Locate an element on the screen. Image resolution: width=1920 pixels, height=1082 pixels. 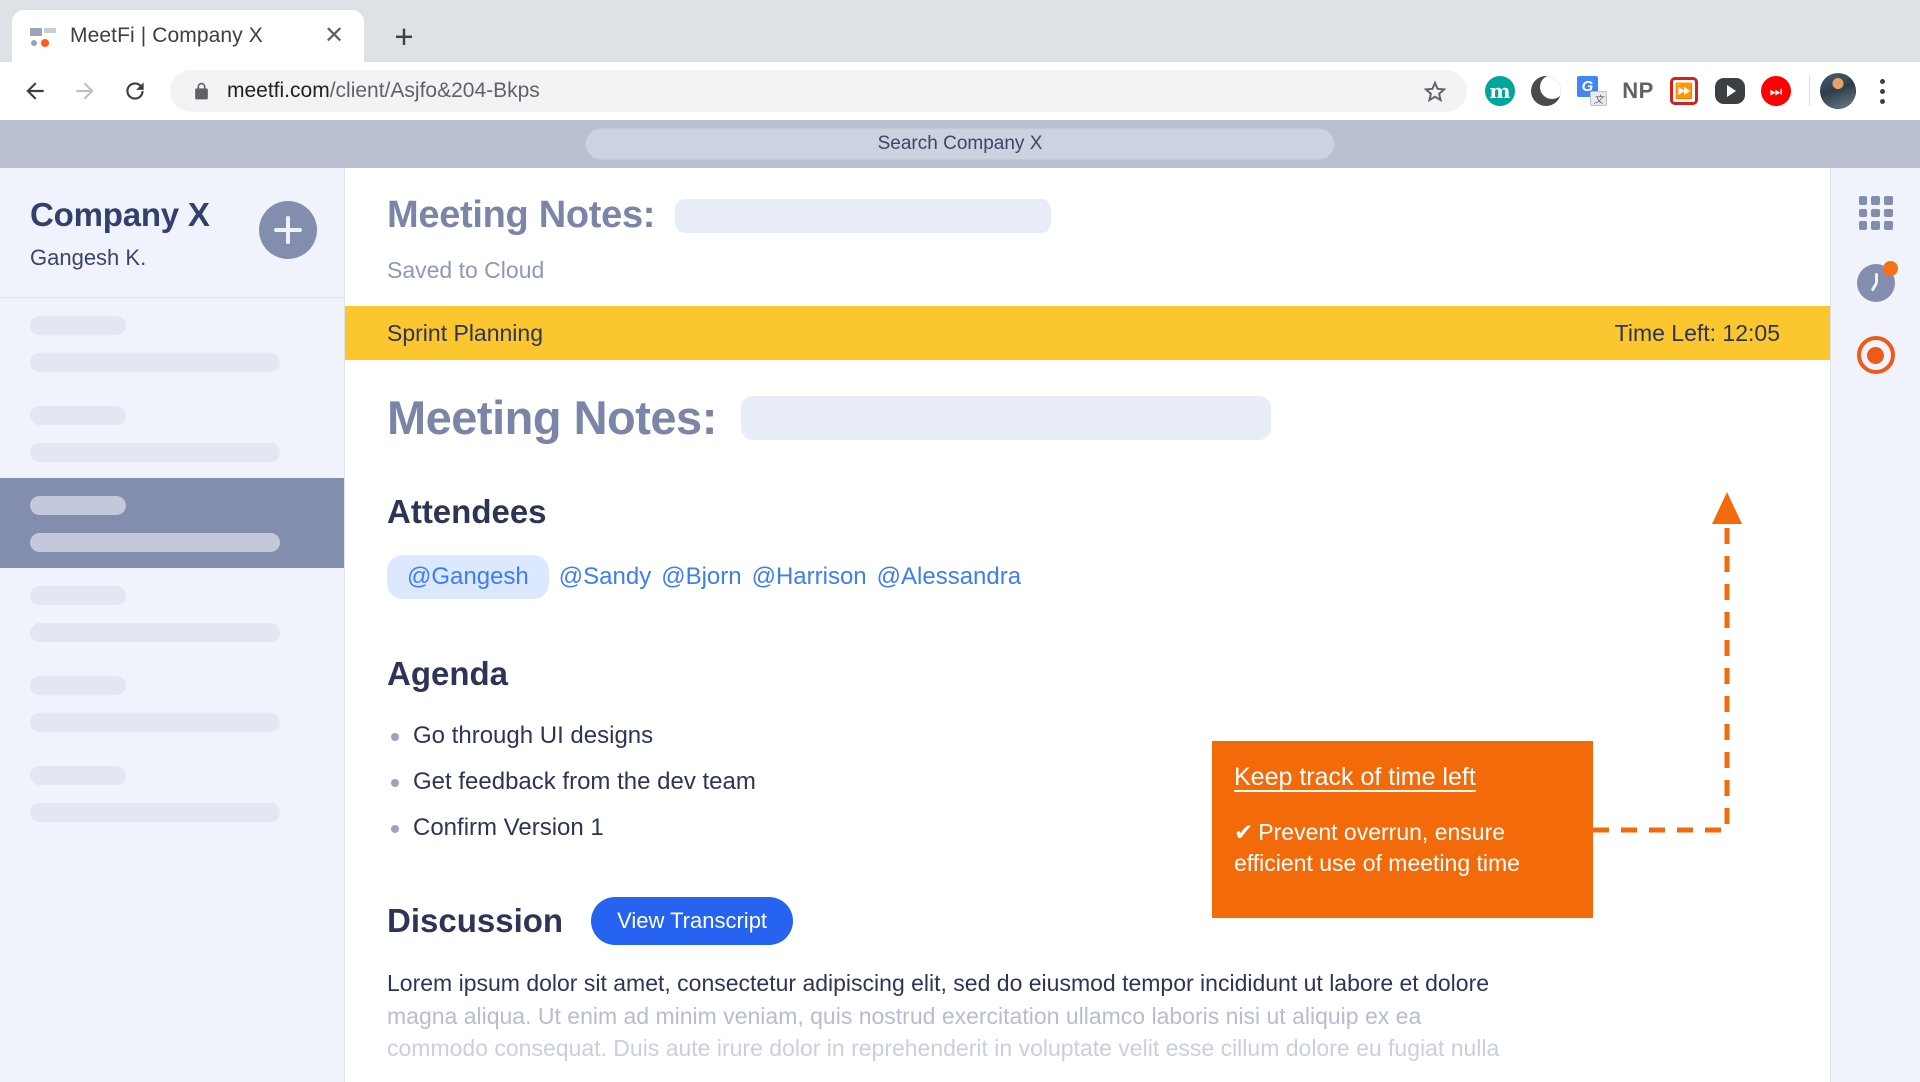
bookmark-star-icon is located at coordinates (1435, 91).